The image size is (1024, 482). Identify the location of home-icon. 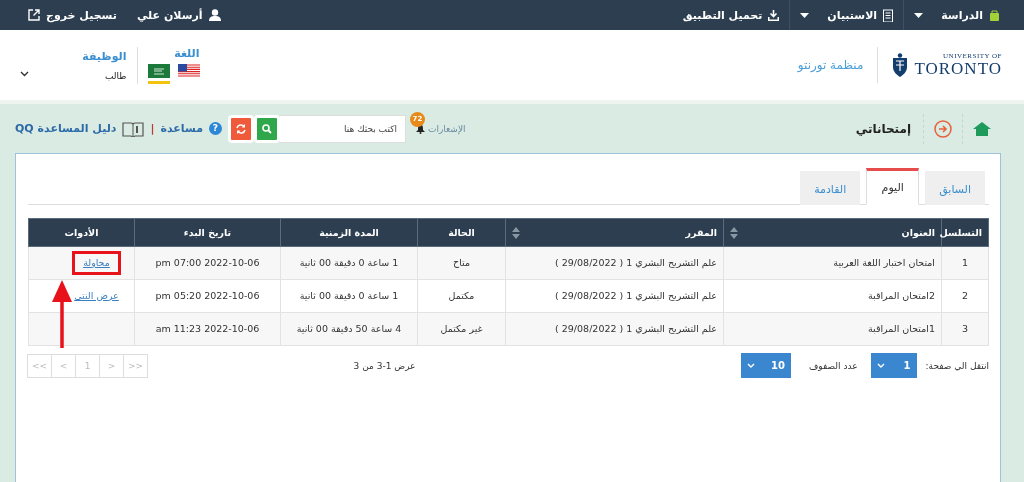
(982, 128).